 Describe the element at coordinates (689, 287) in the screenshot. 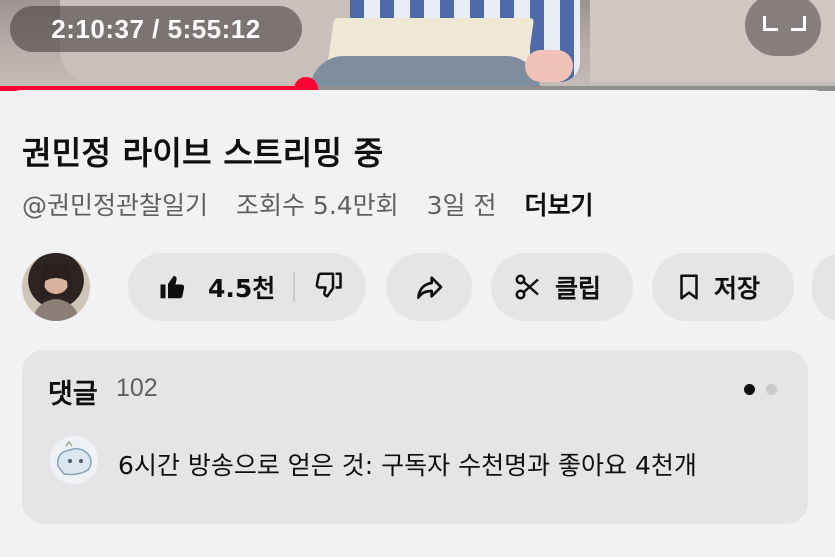

I see `bookmark-icon` at that location.